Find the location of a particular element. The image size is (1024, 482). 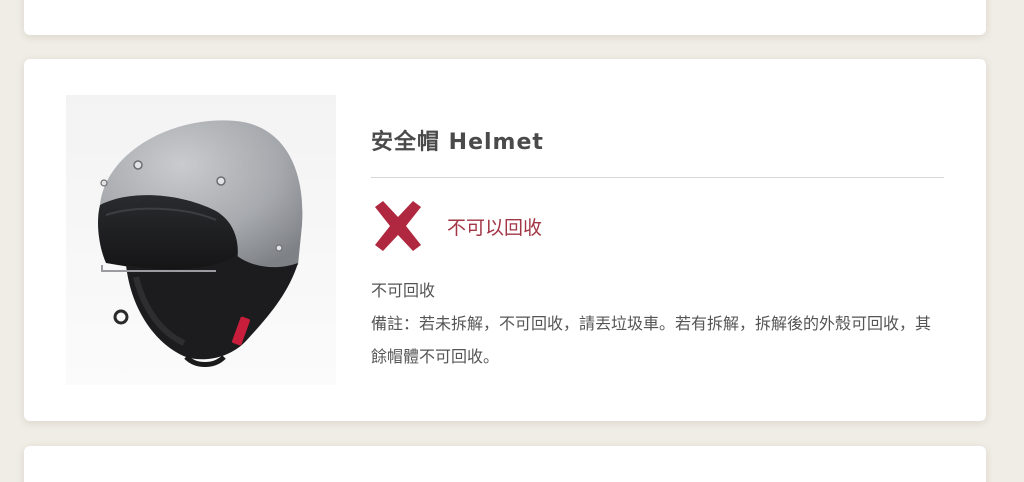

description-summary: 不可回收 is located at coordinates (403, 290).